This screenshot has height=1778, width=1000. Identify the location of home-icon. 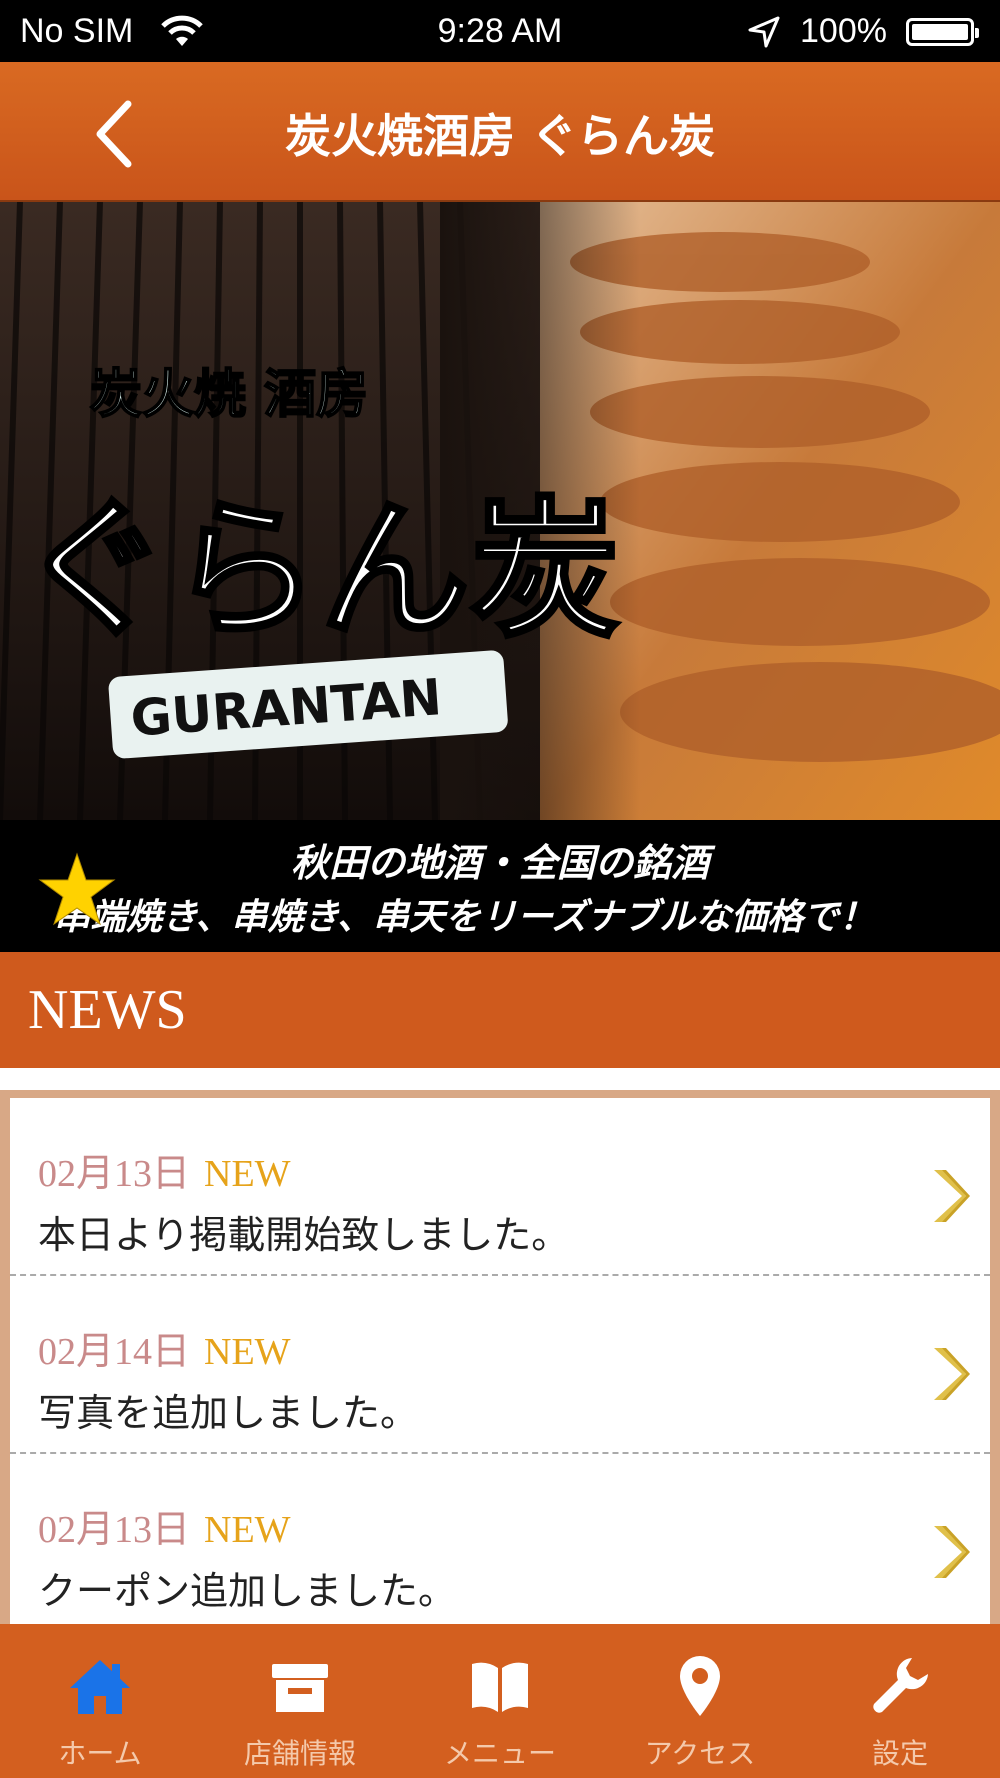
(100, 1687).